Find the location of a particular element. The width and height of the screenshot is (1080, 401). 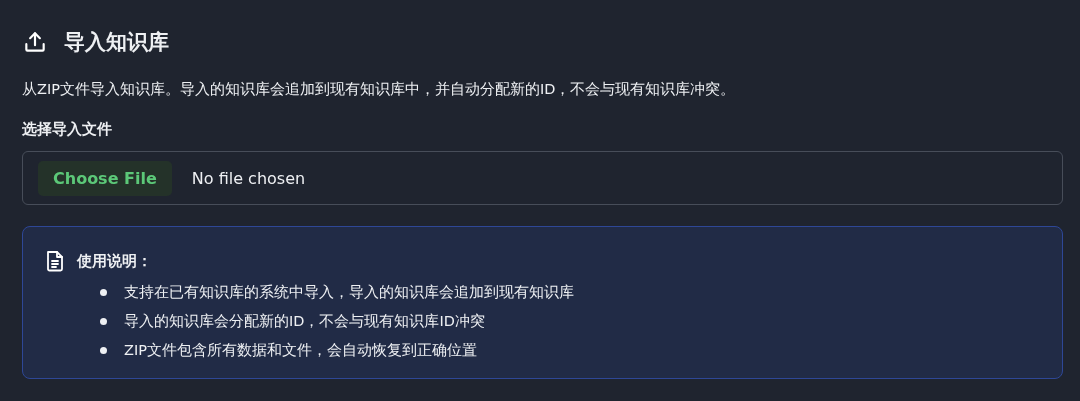

field-label: 选择导入文件 is located at coordinates (67, 129).